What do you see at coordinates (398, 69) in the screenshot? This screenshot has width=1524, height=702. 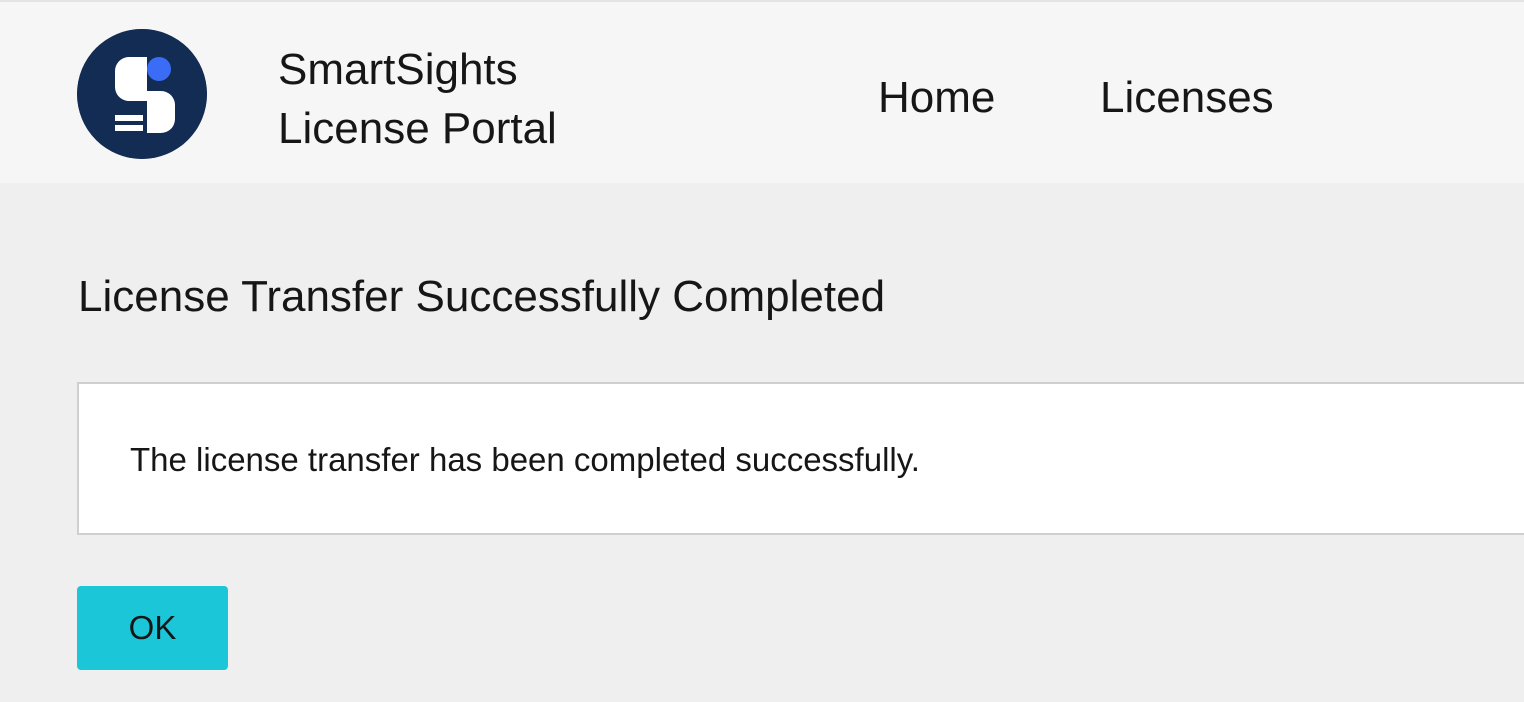 I see `brand-name: SmartSights` at bounding box center [398, 69].